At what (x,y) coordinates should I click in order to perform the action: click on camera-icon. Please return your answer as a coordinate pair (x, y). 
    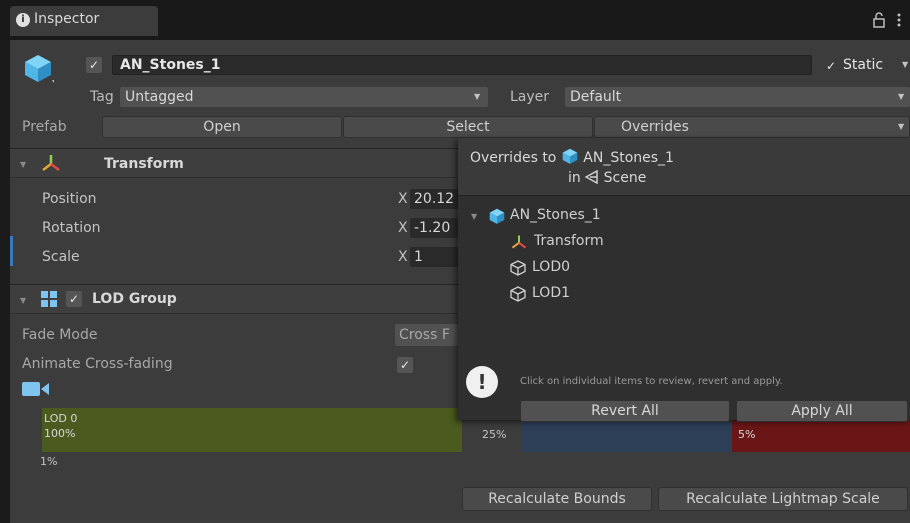
    Looking at the image, I should click on (36, 389).